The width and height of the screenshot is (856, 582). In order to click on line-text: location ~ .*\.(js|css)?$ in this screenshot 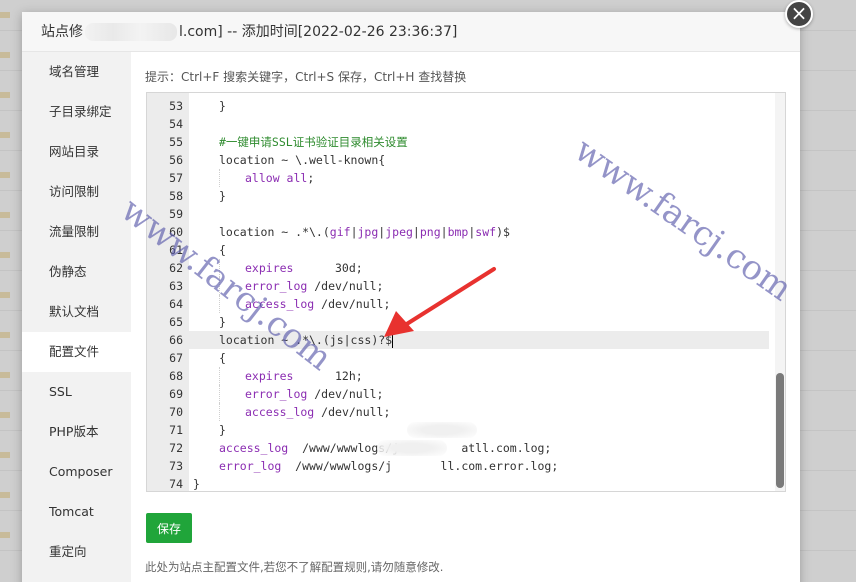, I will do `click(293, 340)`.